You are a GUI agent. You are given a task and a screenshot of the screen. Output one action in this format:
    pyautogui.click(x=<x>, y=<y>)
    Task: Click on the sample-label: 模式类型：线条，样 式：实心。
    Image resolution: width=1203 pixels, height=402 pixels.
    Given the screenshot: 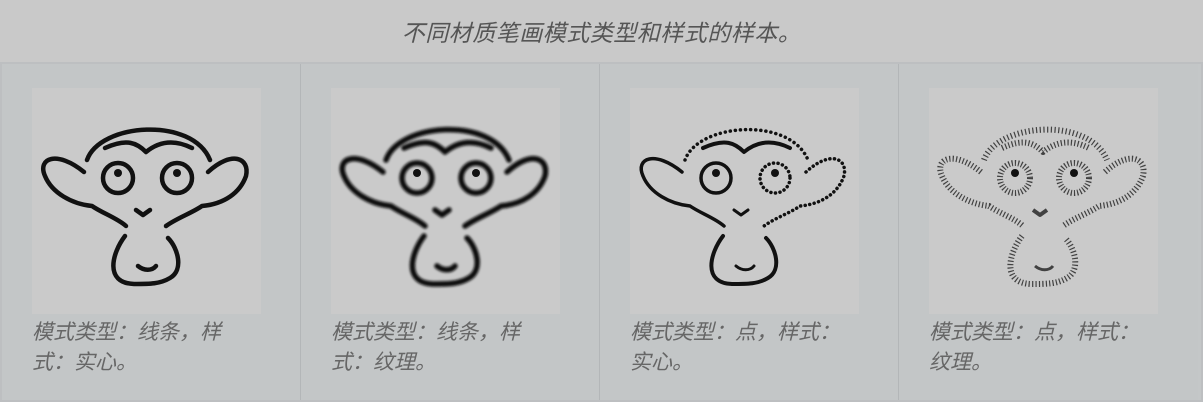 What is the action you would take?
    pyautogui.click(x=126, y=347)
    